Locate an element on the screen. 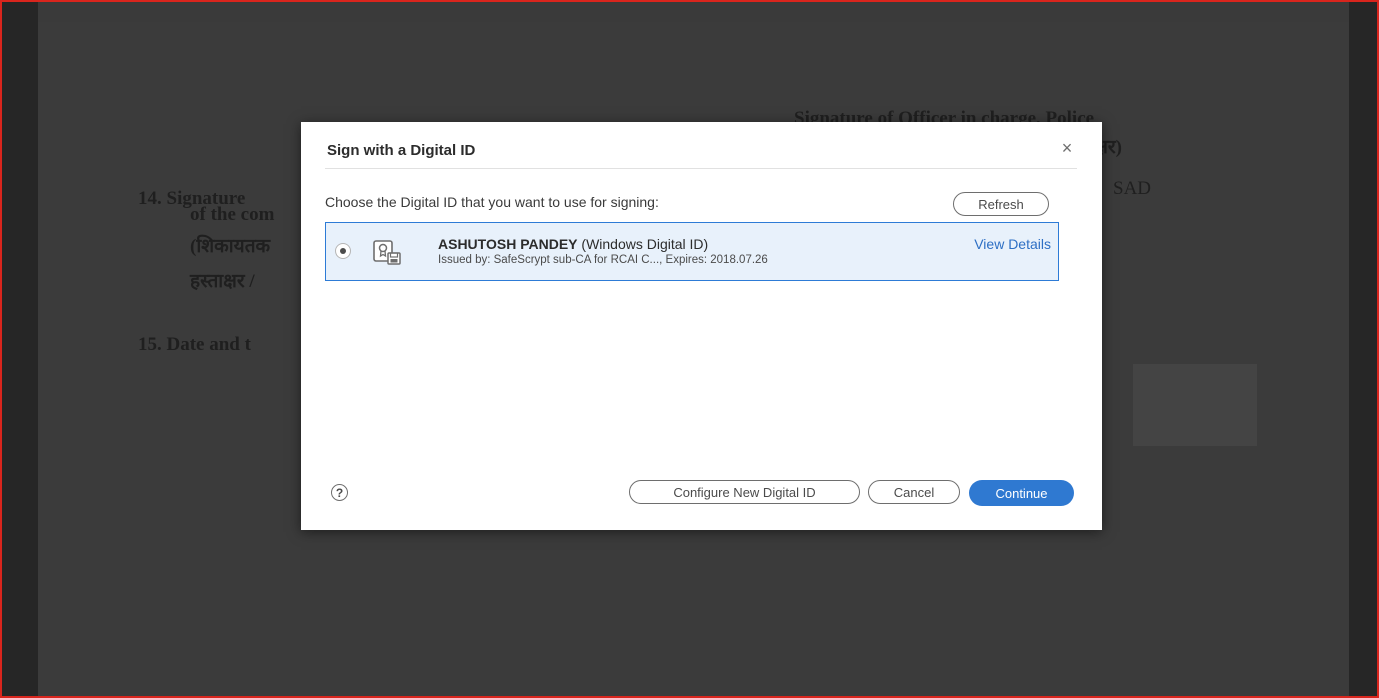 The height and width of the screenshot is (698, 1379). certificate-icon is located at coordinates (387, 252).